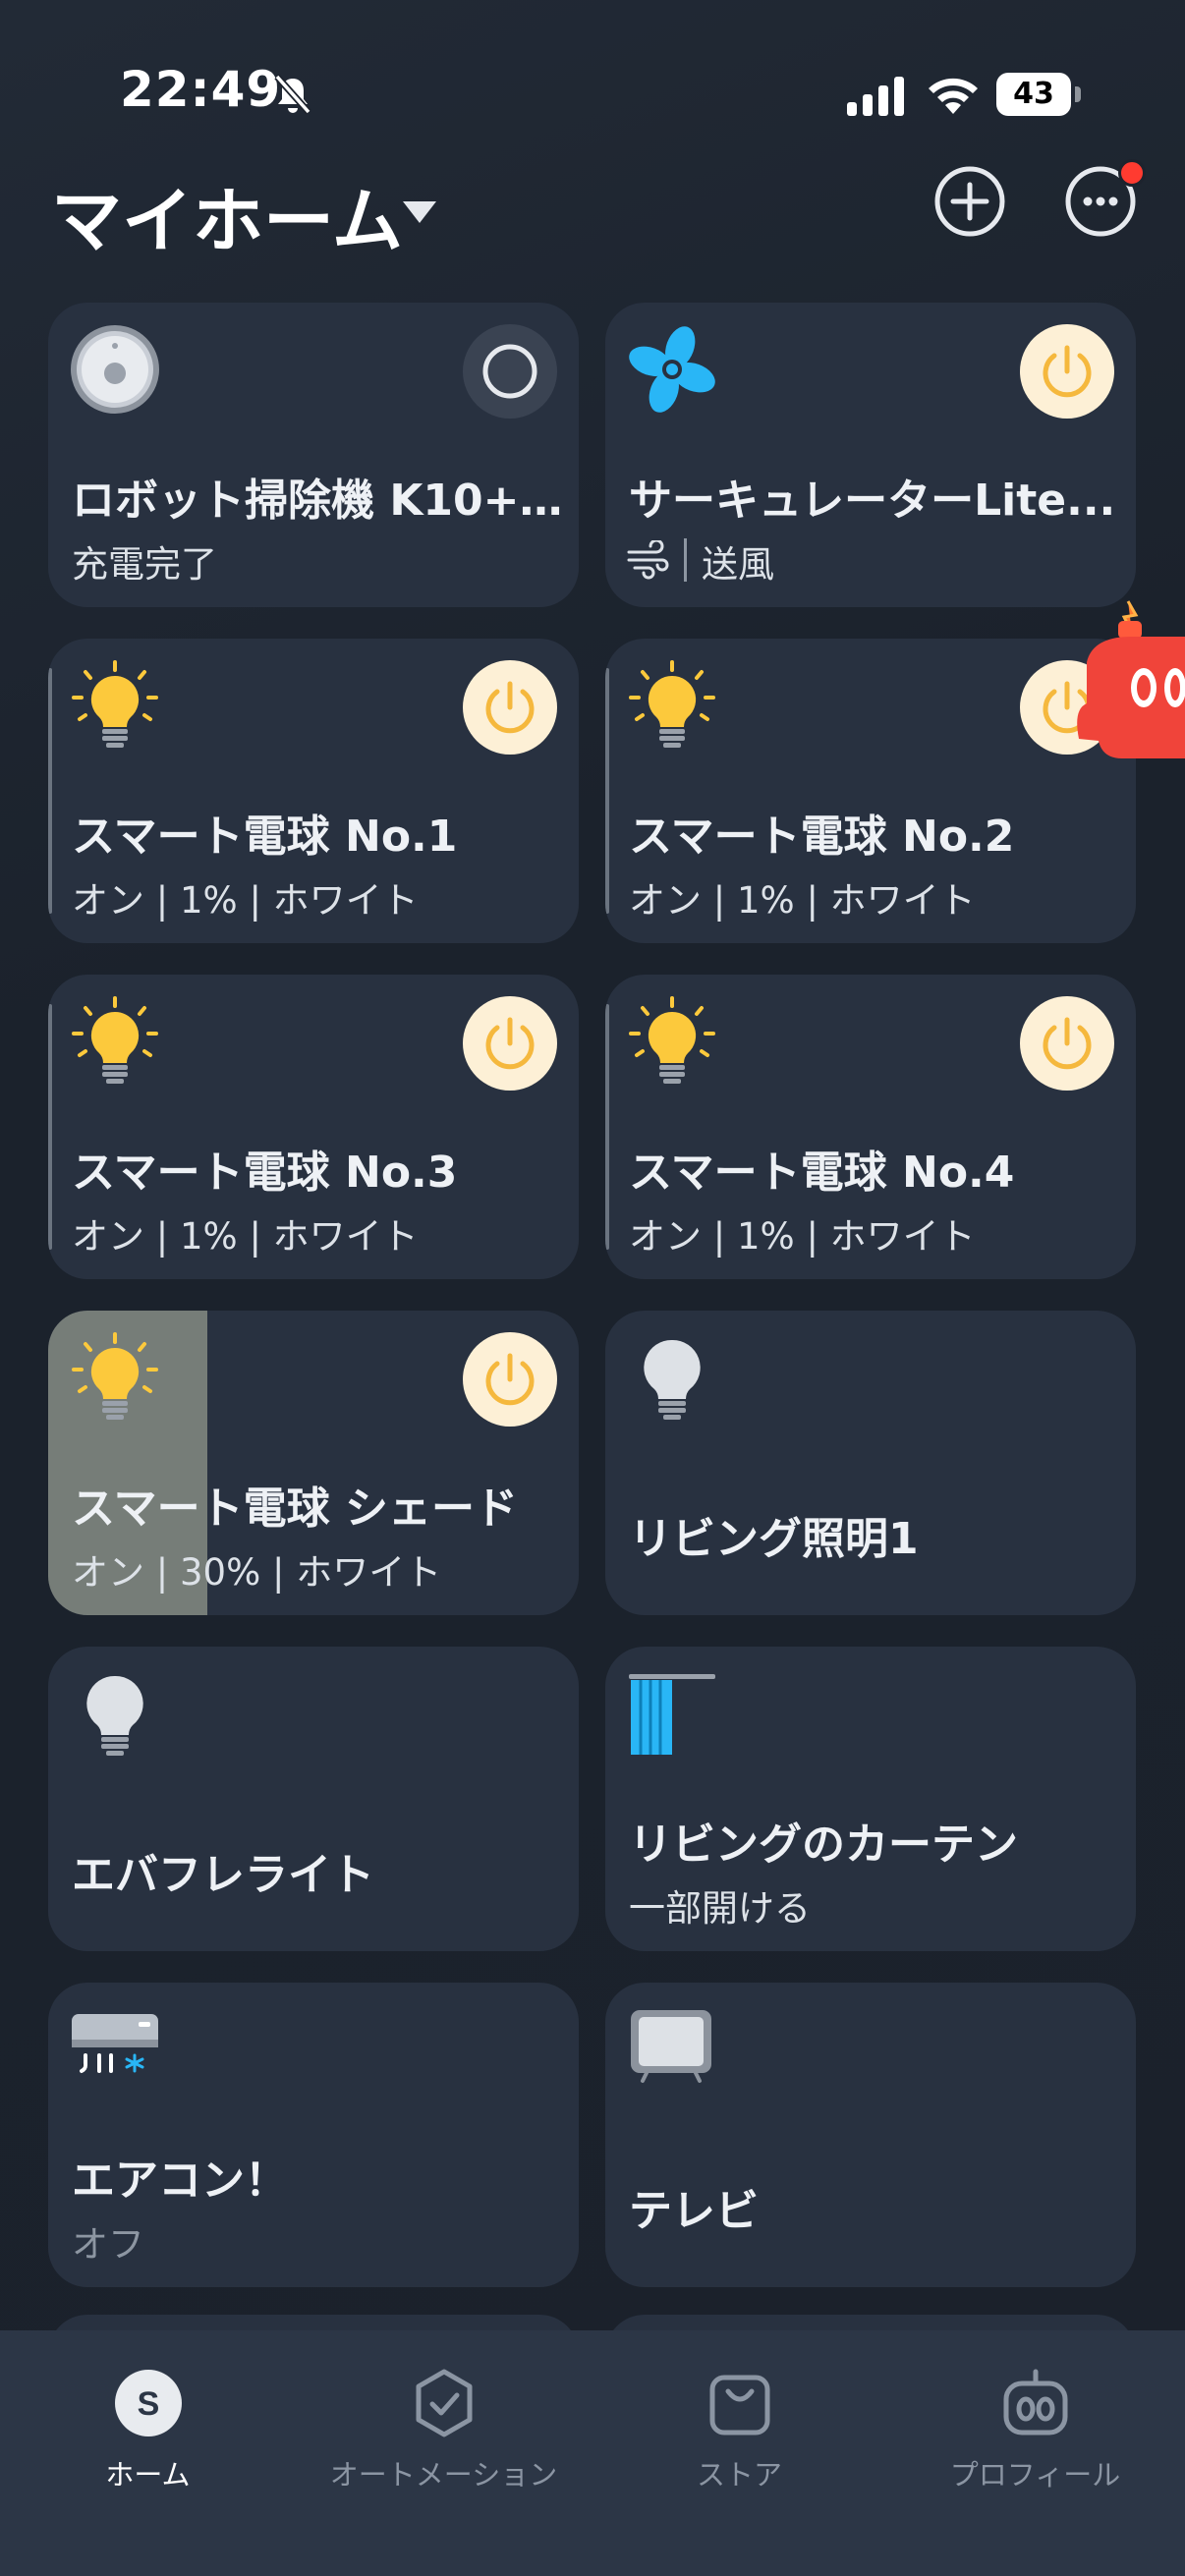 The image size is (1185, 2576). Describe the element at coordinates (740, 2405) in the screenshot. I see `store-bag-icon` at that location.